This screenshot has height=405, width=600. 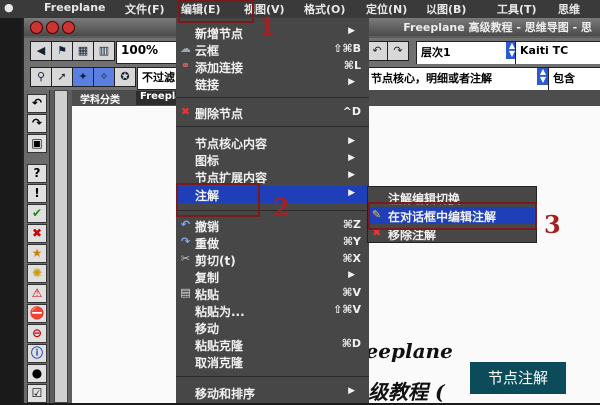 What do you see at coordinates (272, 142) in the screenshot?
I see `menu-item-node-core: 节点核心内容 ▶` at bounding box center [272, 142].